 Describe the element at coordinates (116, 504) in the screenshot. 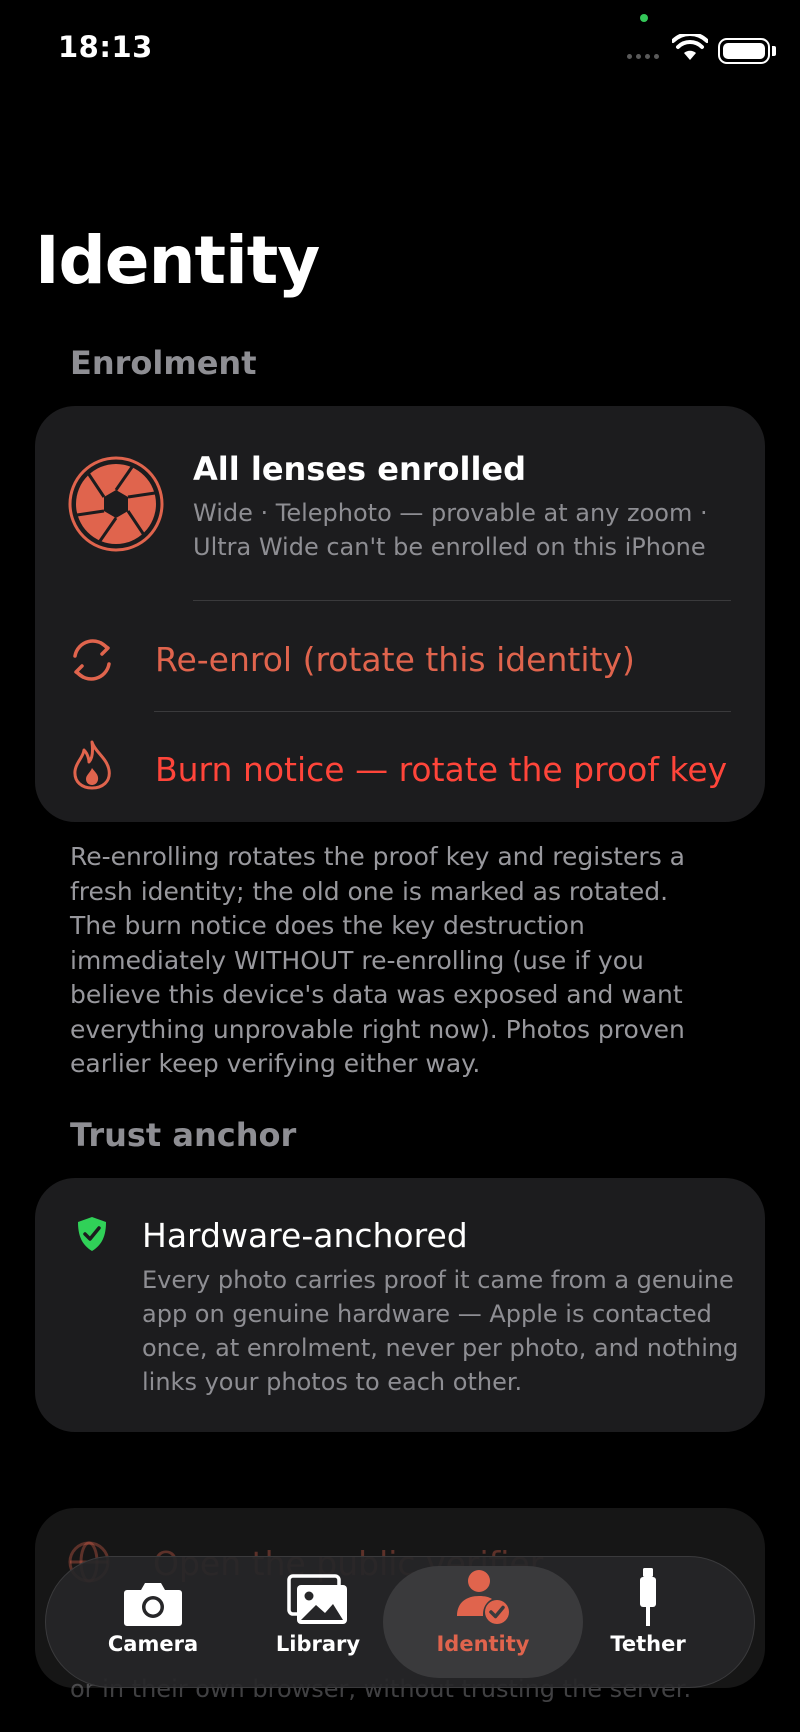

I see `aperture-icon` at that location.